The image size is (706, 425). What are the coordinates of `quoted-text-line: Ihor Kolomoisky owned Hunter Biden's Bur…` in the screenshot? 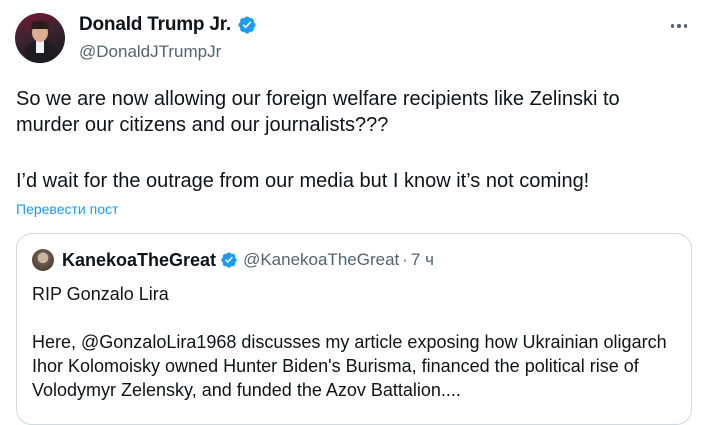 It's located at (335, 366).